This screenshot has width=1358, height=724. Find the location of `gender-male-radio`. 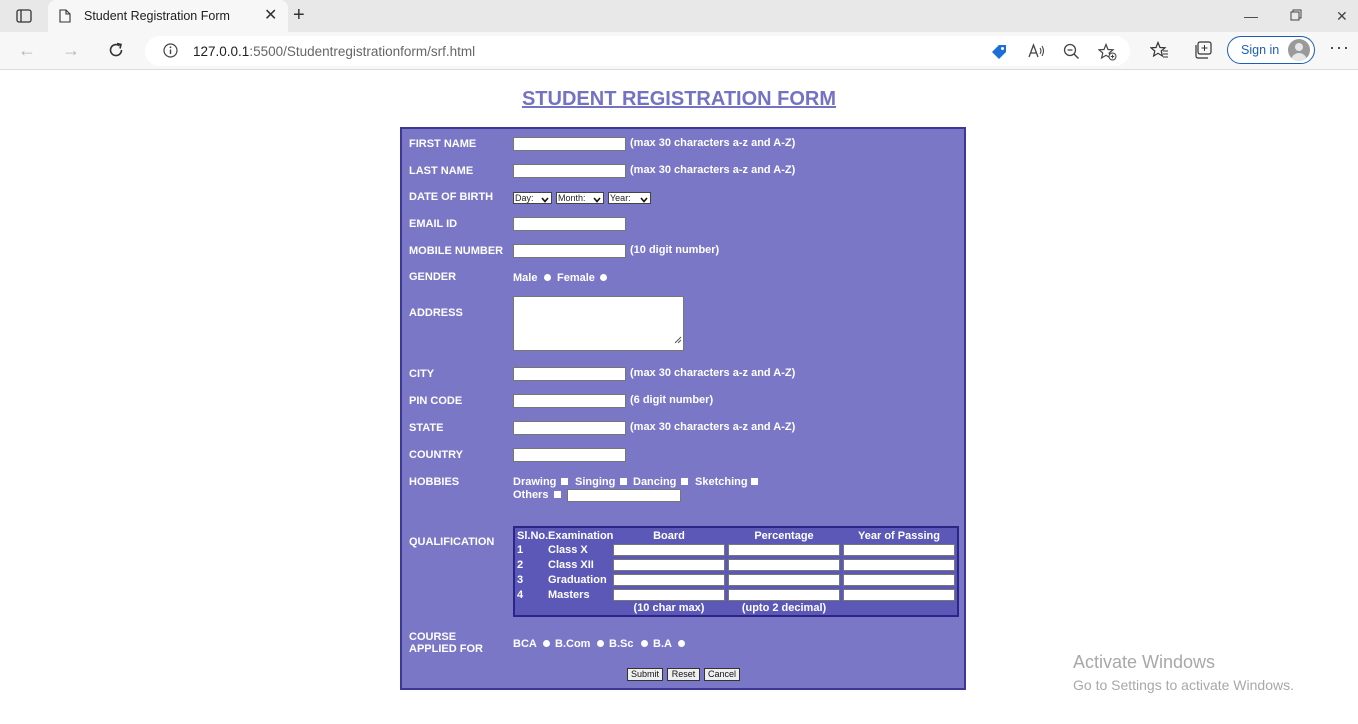

gender-male-radio is located at coordinates (547, 277).